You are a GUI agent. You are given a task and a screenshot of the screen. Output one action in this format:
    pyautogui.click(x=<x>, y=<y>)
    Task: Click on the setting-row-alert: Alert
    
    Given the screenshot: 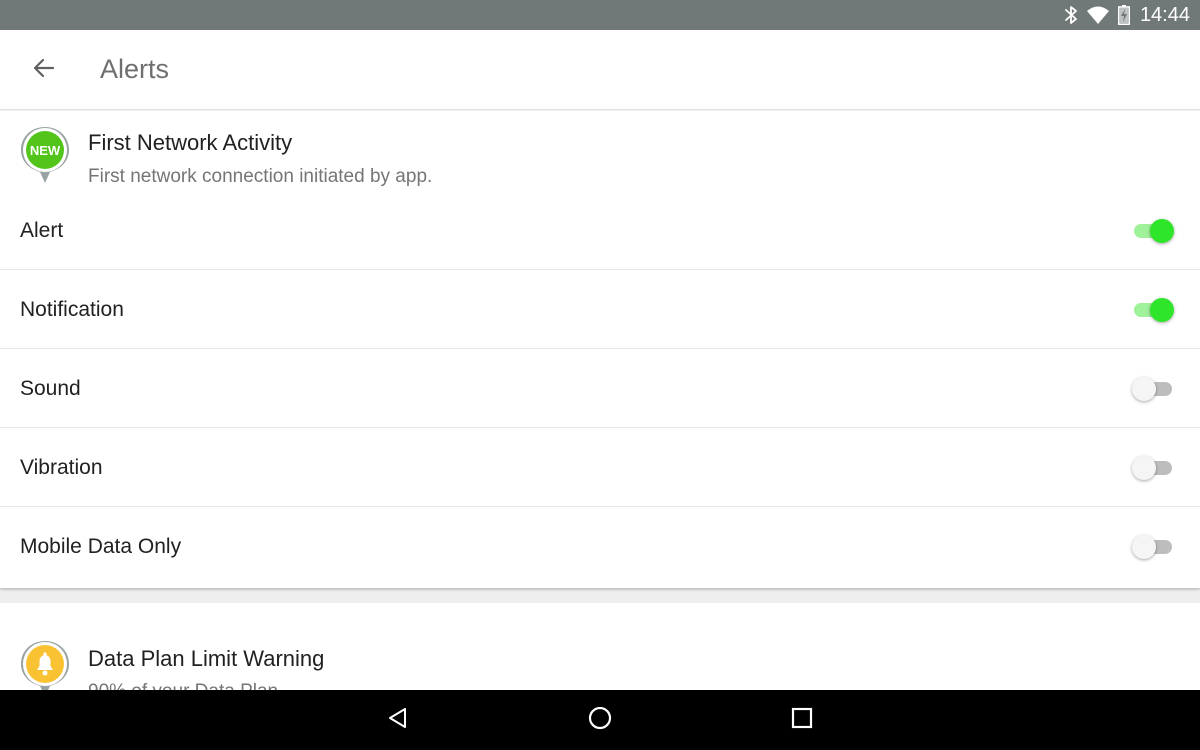 What is the action you would take?
    pyautogui.click(x=600, y=230)
    